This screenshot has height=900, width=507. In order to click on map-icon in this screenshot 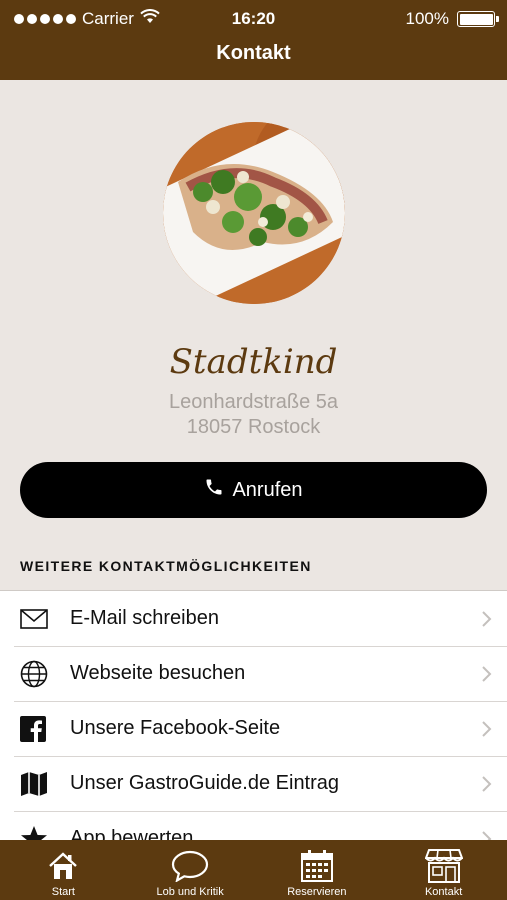, I will do `click(35, 784)`.